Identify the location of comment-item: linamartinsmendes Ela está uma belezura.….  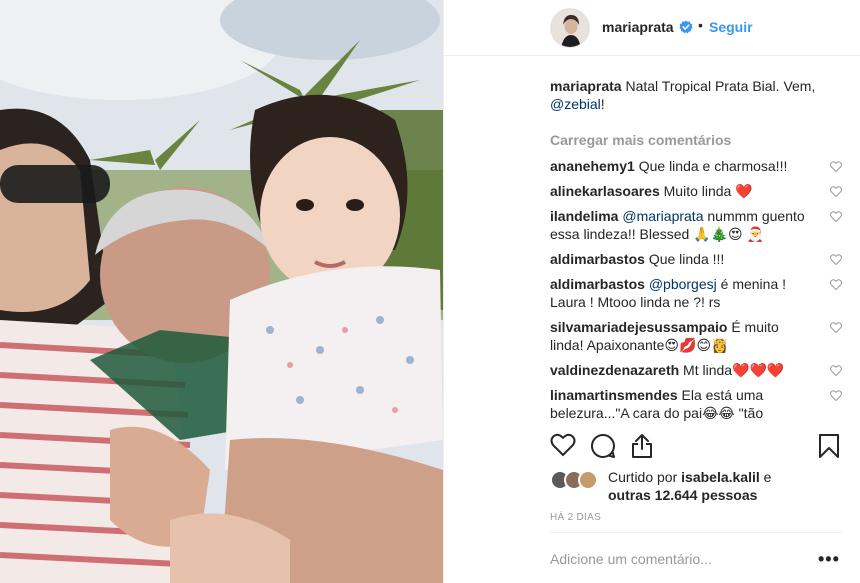
(696, 404).